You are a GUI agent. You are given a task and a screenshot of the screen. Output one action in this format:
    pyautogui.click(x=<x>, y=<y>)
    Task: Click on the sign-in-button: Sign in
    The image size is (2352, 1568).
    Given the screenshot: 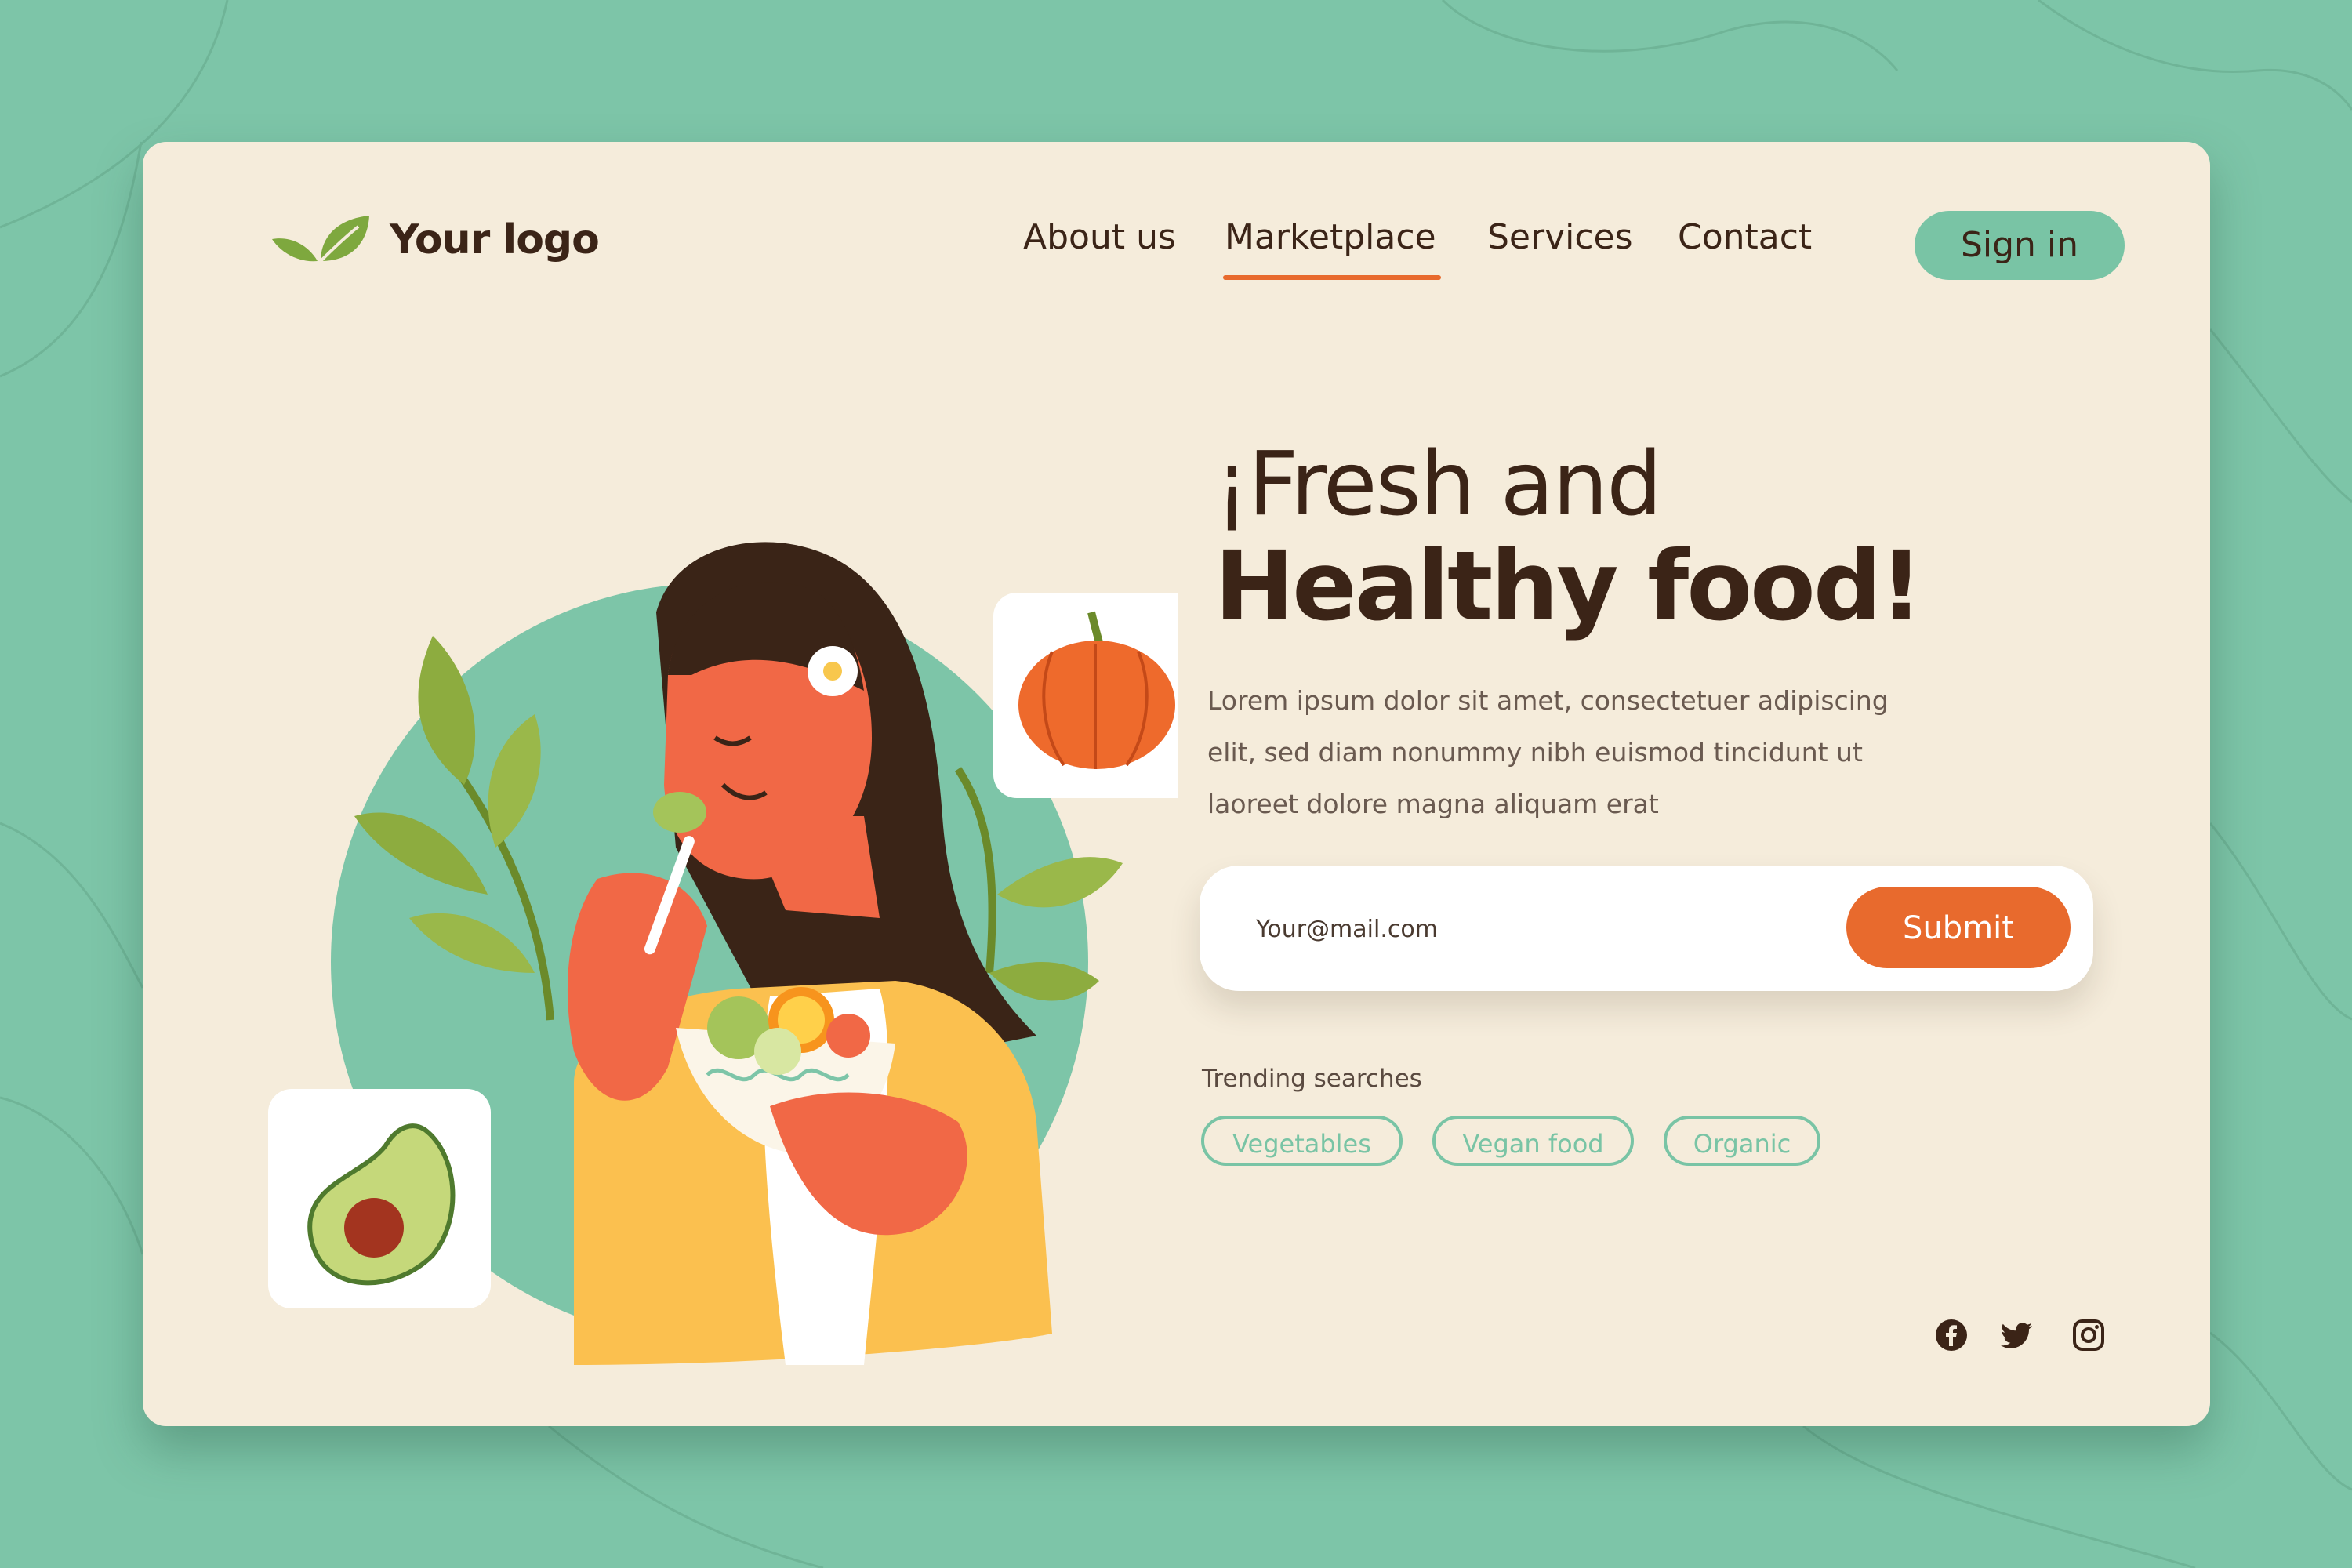 What is the action you would take?
    pyautogui.click(x=2020, y=245)
    